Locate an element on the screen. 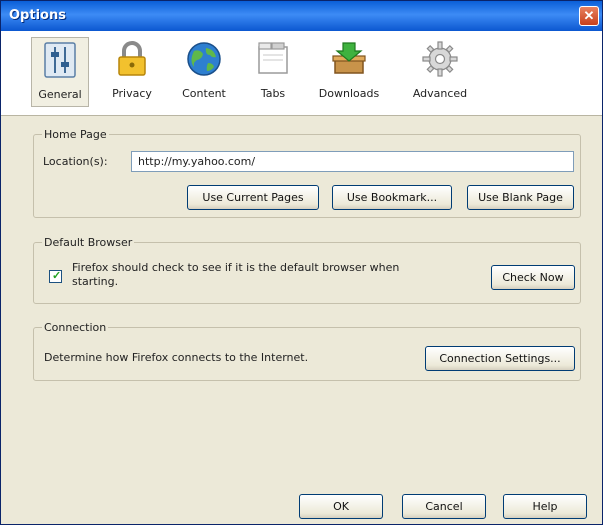 The width and height of the screenshot is (605, 527). tab-content: Content is located at coordinates (204, 72).